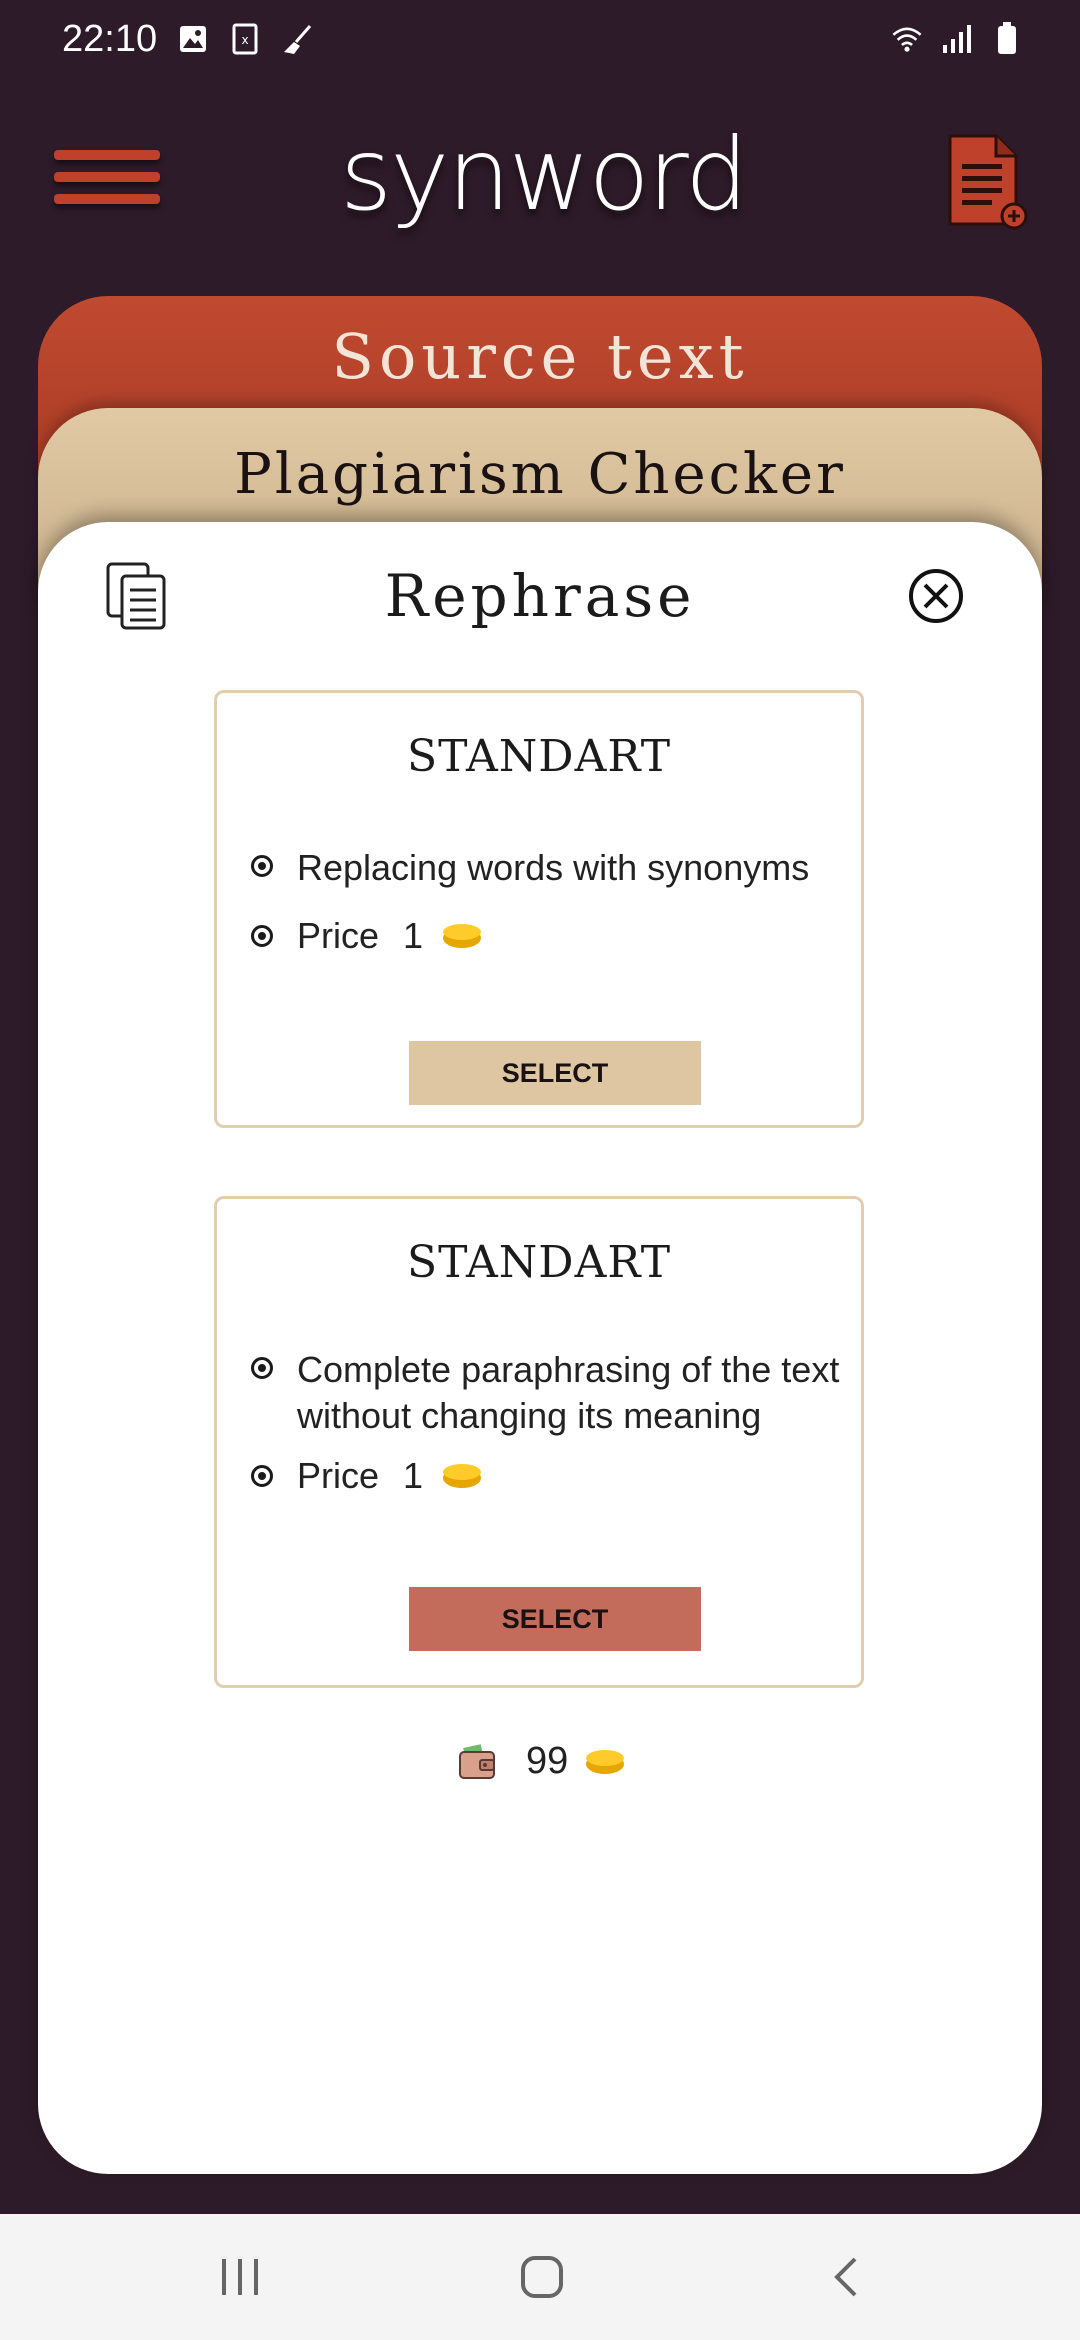  What do you see at coordinates (107, 180) in the screenshot?
I see `menu-icon` at bounding box center [107, 180].